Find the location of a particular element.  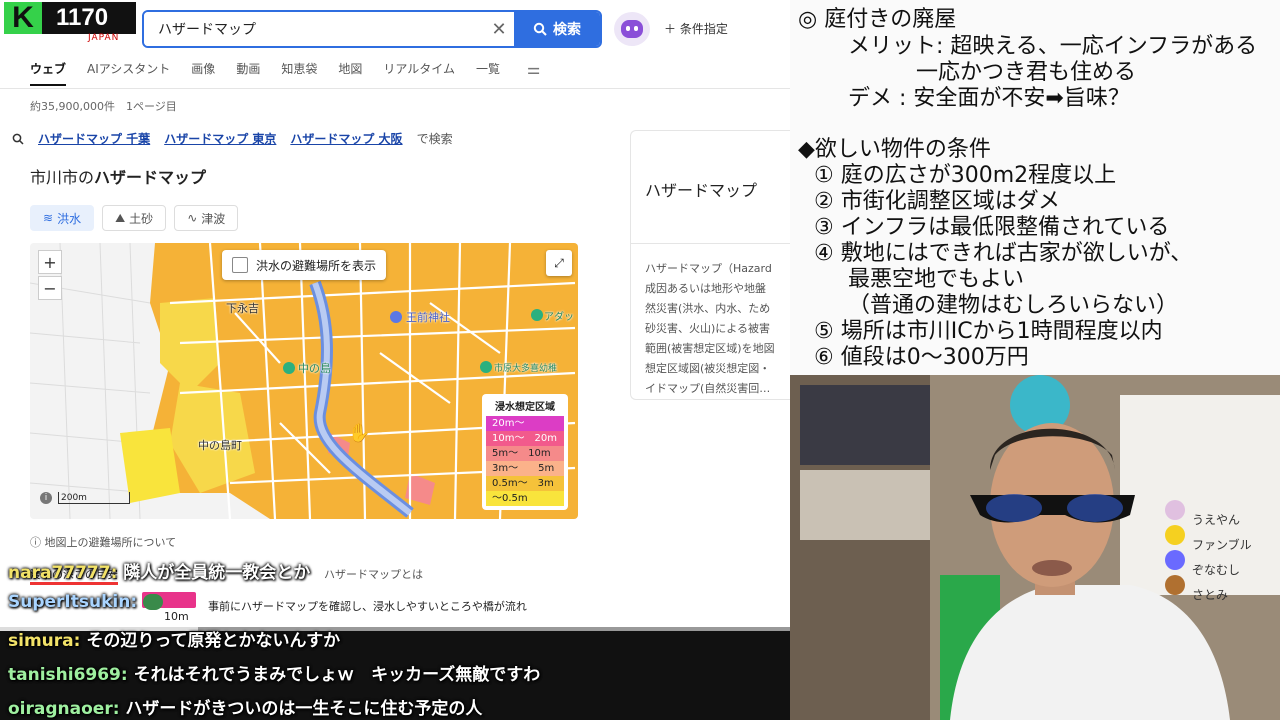

evac-toggle: 洪水の避難場所を表示 is located at coordinates (304, 265).